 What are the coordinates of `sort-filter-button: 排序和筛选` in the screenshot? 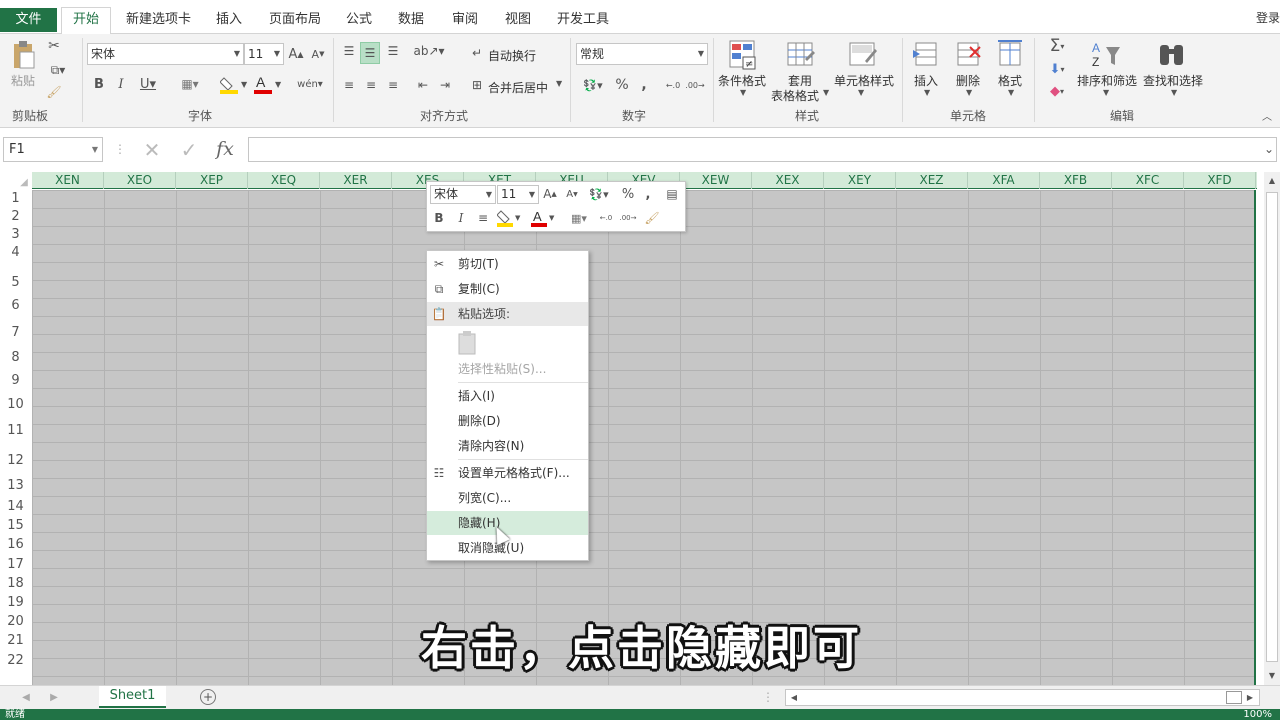 It's located at (1107, 80).